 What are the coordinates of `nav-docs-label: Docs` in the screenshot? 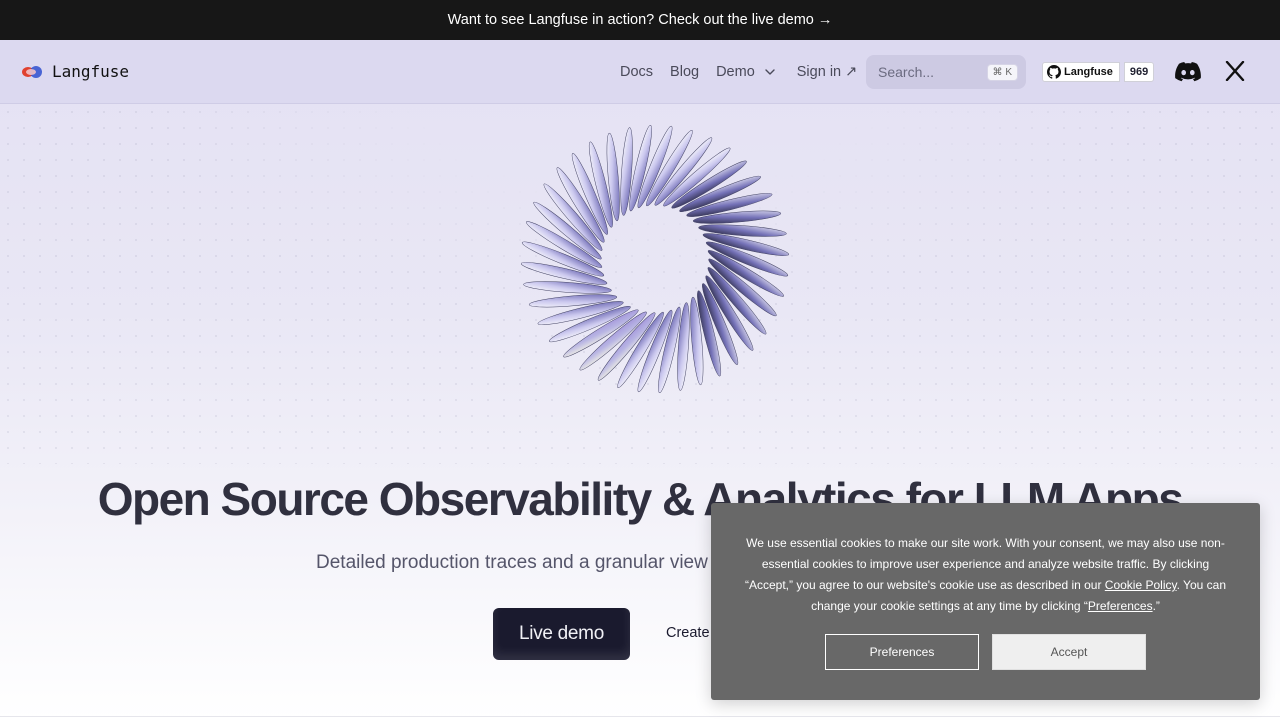 It's located at (637, 72).